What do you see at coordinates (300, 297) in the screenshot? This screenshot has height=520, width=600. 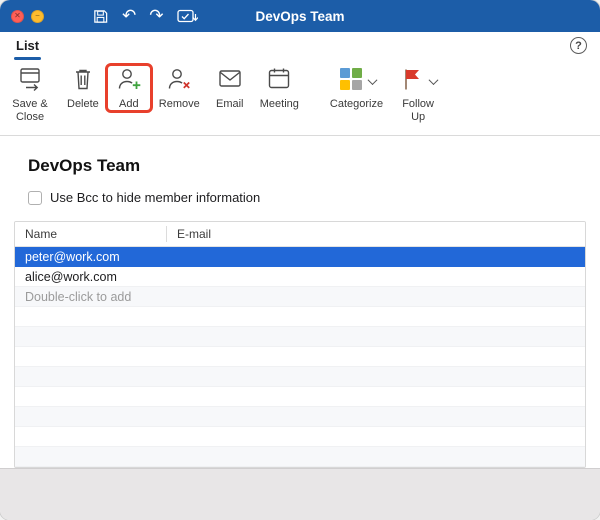 I see `table-row: Double-click to add` at bounding box center [300, 297].